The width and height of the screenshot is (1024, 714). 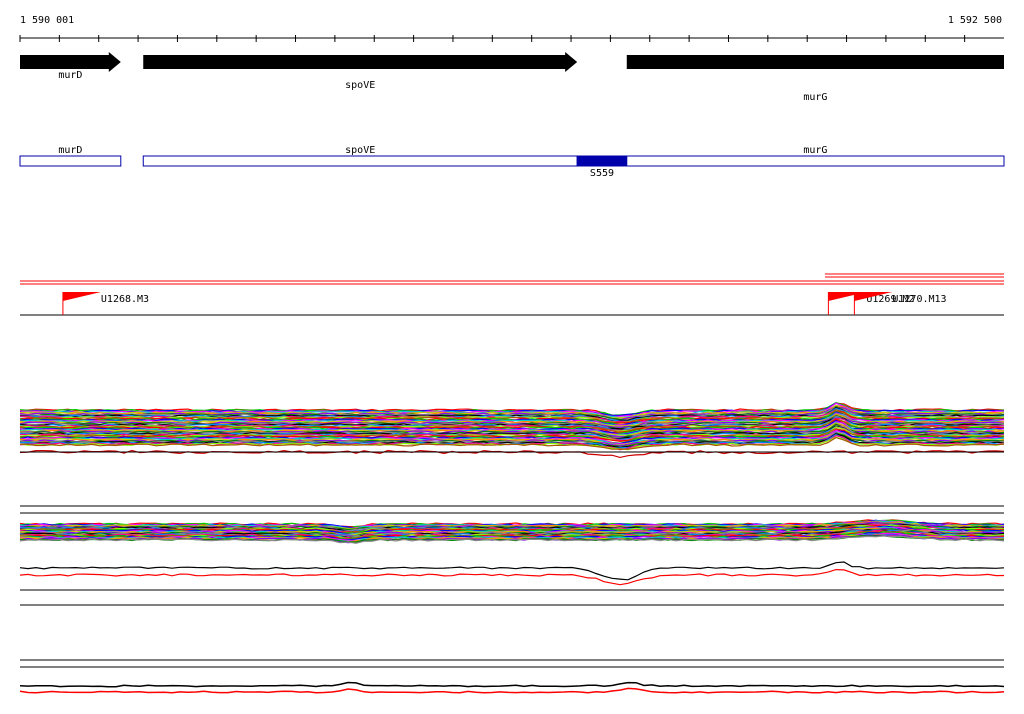 I want to click on tss-label: U1268.M3, so click(x=125, y=299).